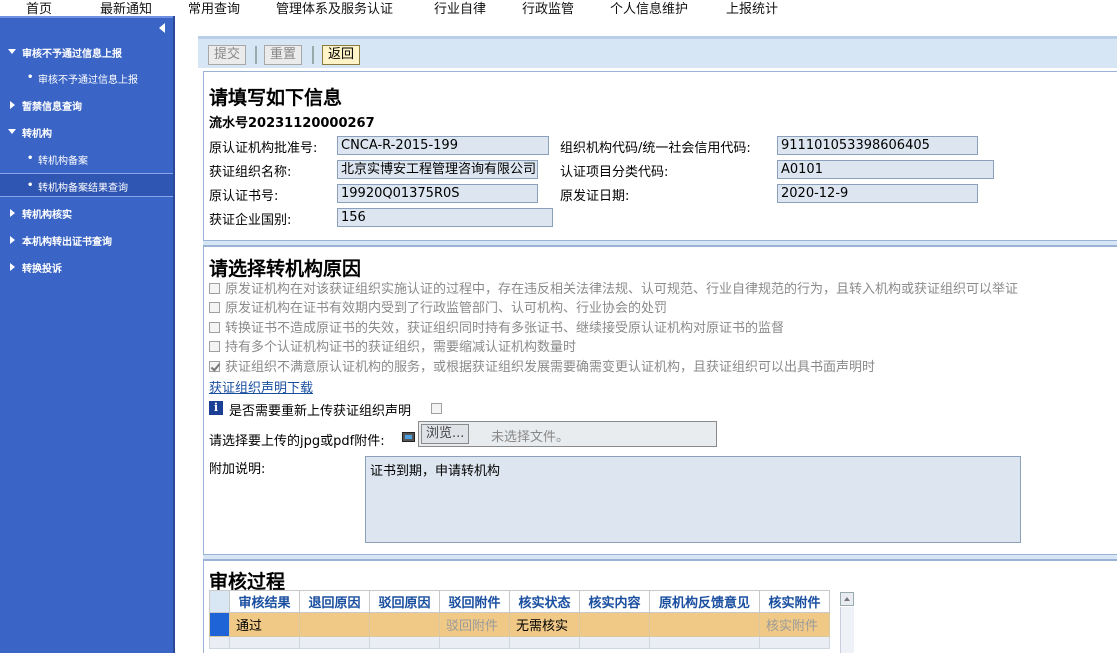 The image size is (1117, 653). Describe the element at coordinates (544, 601) in the screenshot. I see `col-verify-status: 核实状态` at that location.